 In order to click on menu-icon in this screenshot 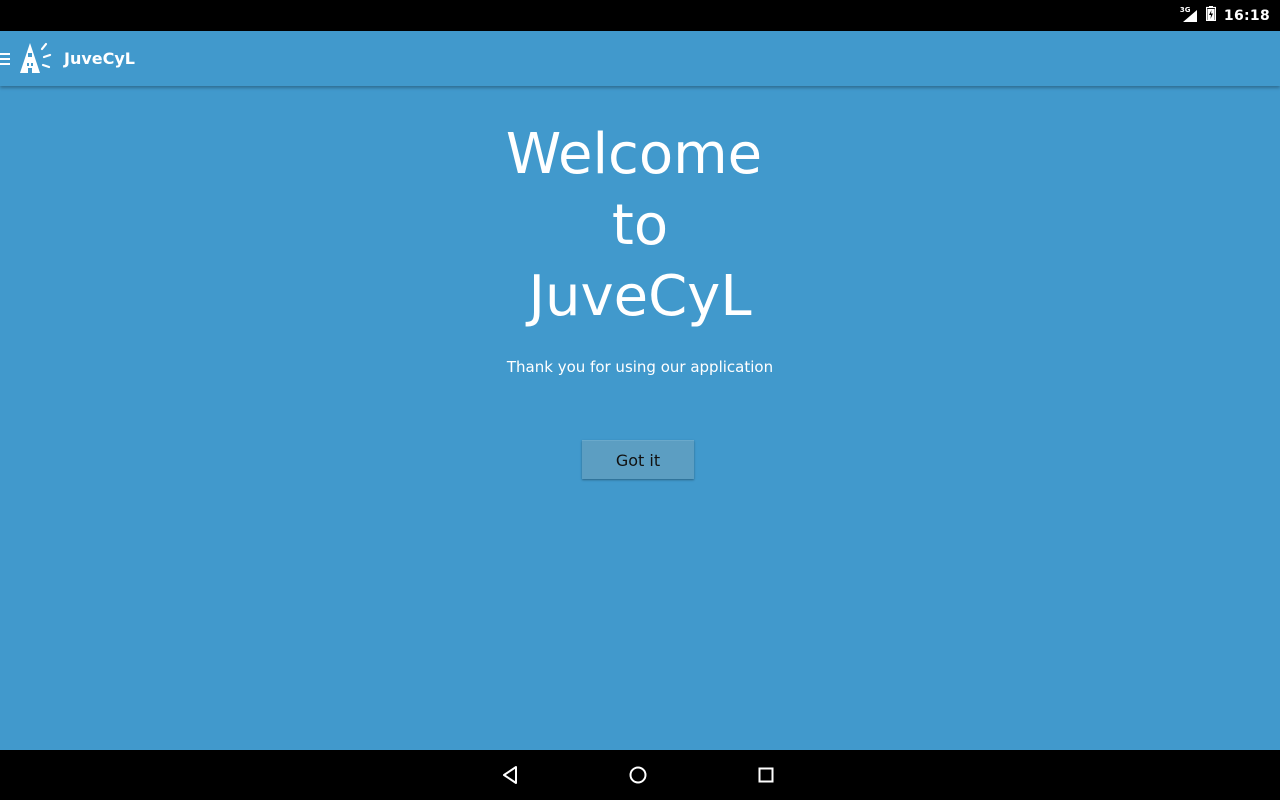, I will do `click(6, 59)`.